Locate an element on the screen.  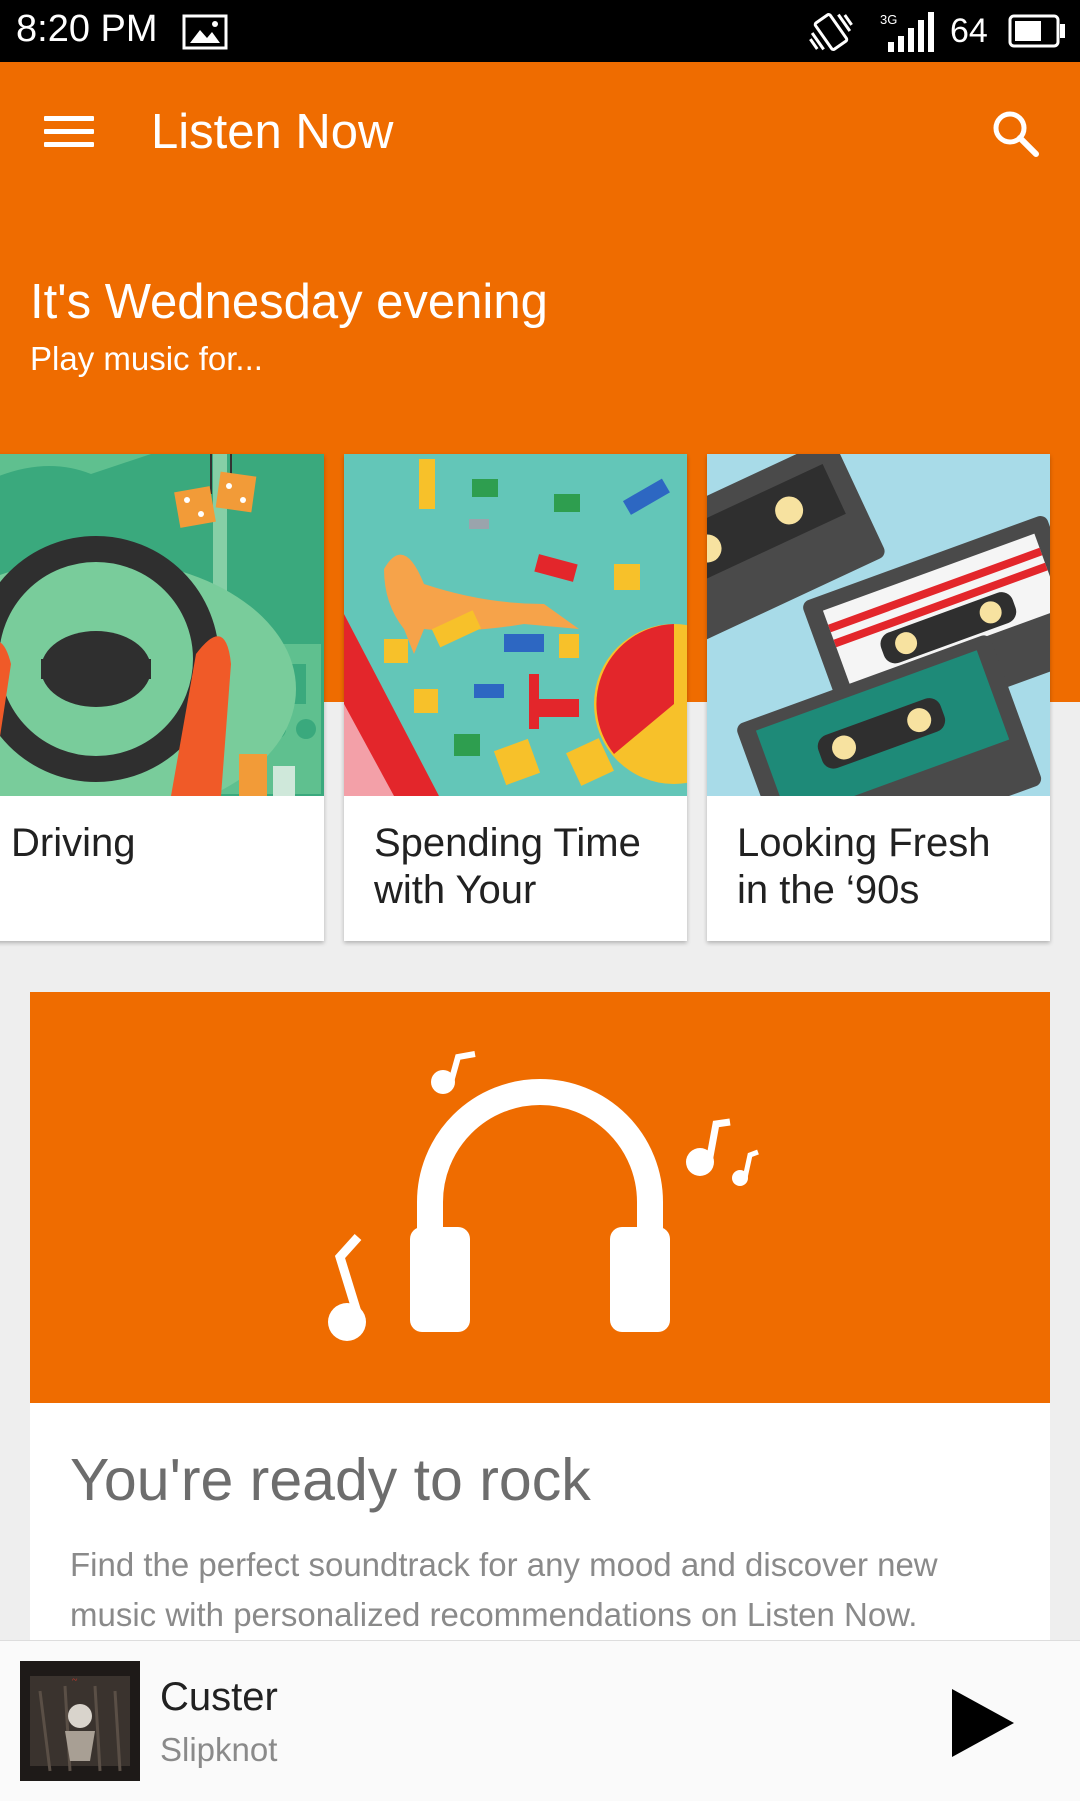
driving-artwork is located at coordinates (162, 625).